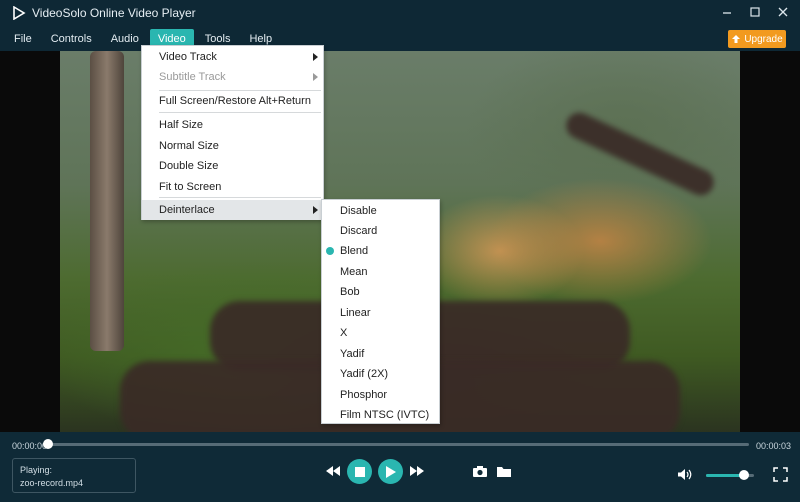  I want to click on menu-item-fit-to-screen: Fit to Screen, so click(232, 187).